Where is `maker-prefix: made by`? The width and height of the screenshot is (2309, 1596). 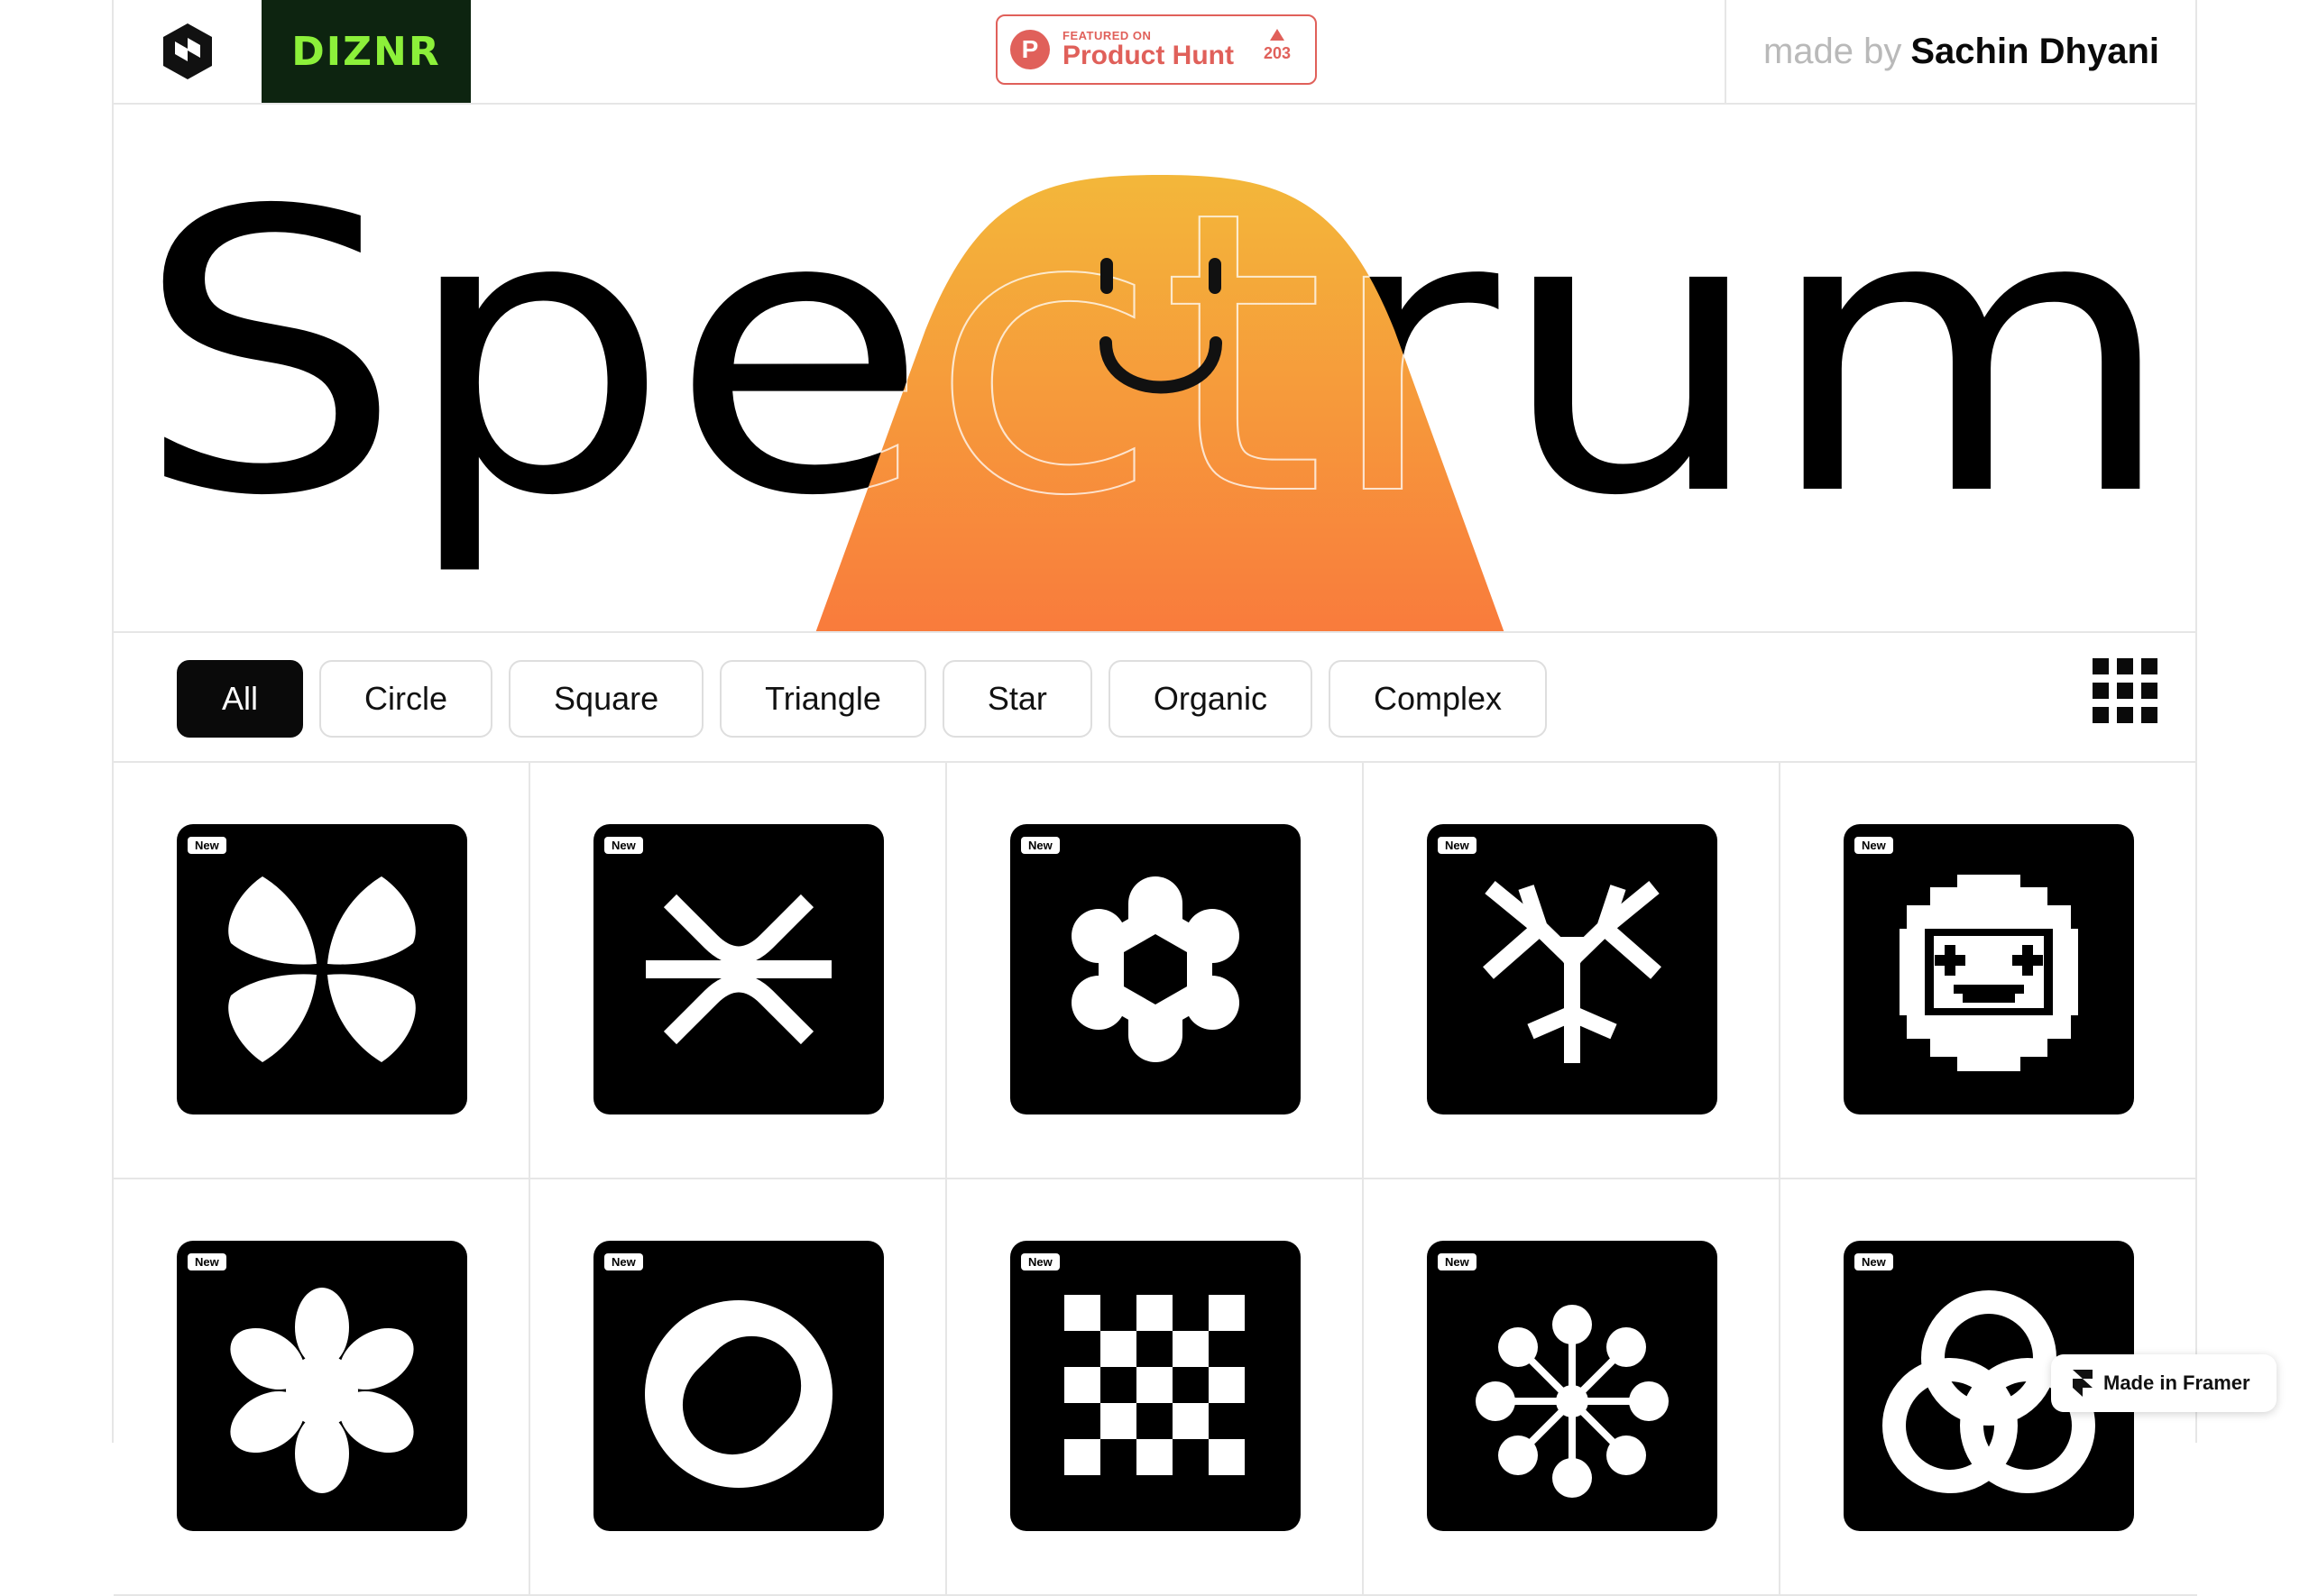 maker-prefix: made by is located at coordinates (1832, 51).